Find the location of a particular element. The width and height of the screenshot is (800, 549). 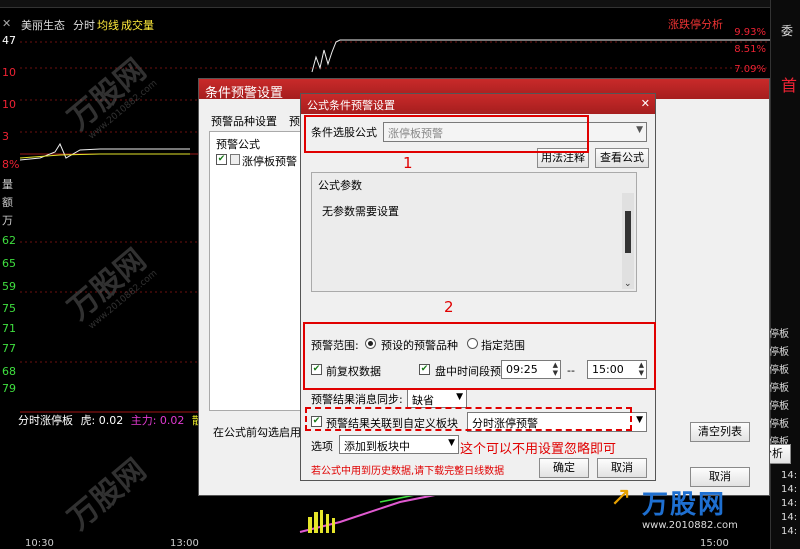

formula-group-label: 预警公式 is located at coordinates (238, 144).